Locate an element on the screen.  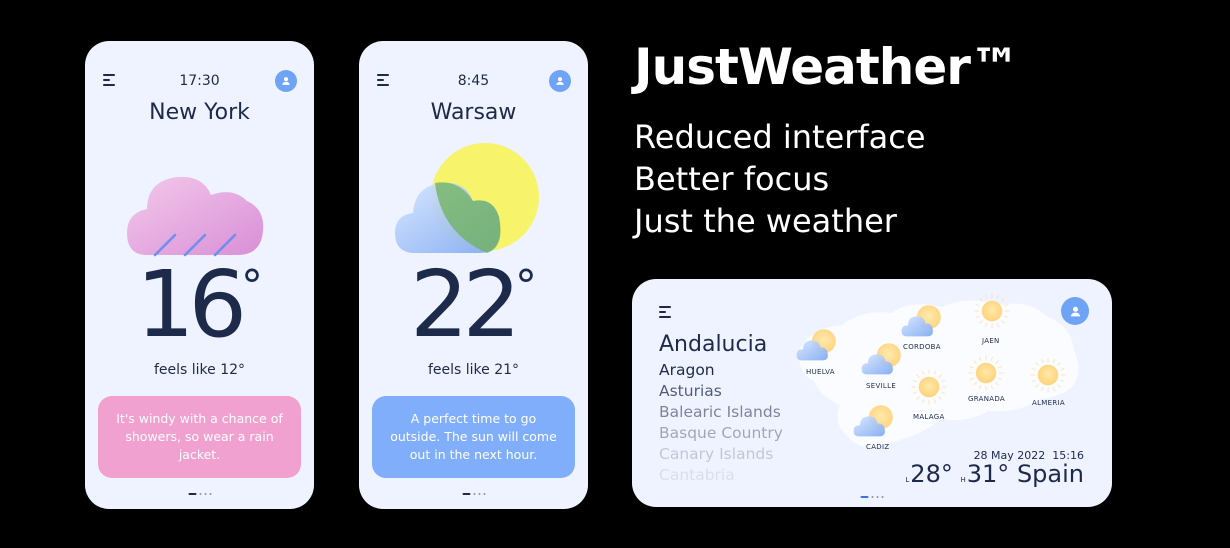
temperature: 16° is located at coordinates (199, 305).